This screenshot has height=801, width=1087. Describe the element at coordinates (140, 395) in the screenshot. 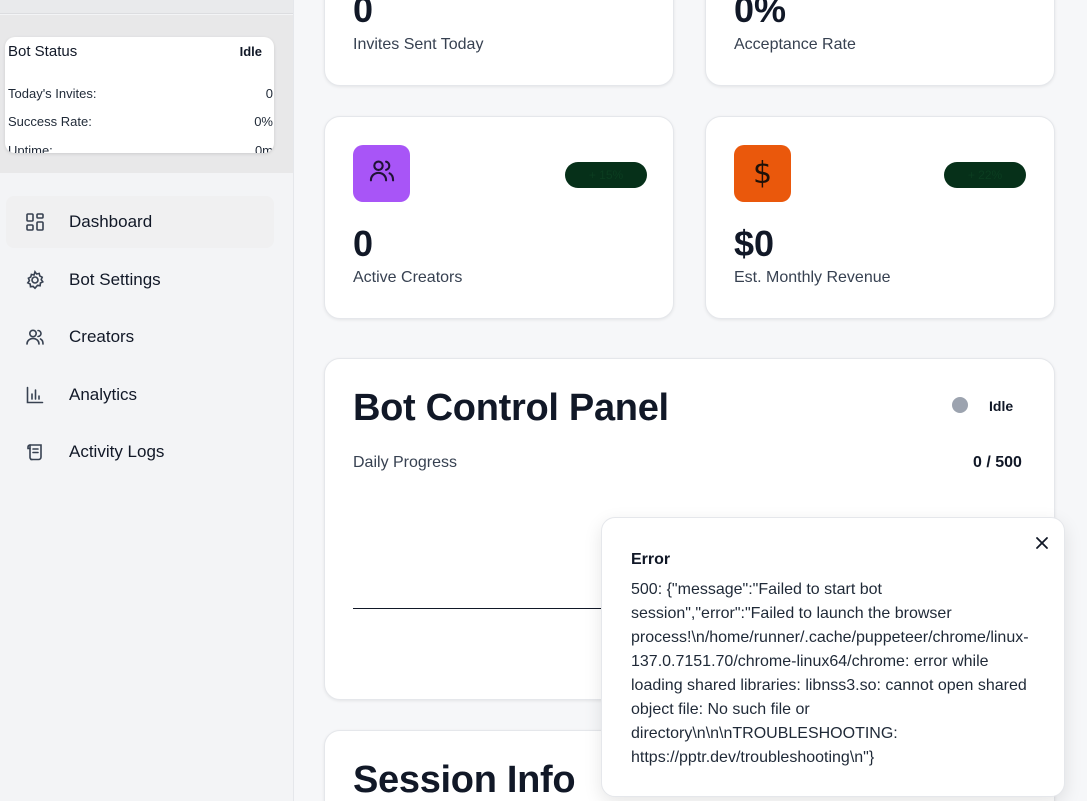

I see `sidebar-item-analytics: Analytics` at that location.